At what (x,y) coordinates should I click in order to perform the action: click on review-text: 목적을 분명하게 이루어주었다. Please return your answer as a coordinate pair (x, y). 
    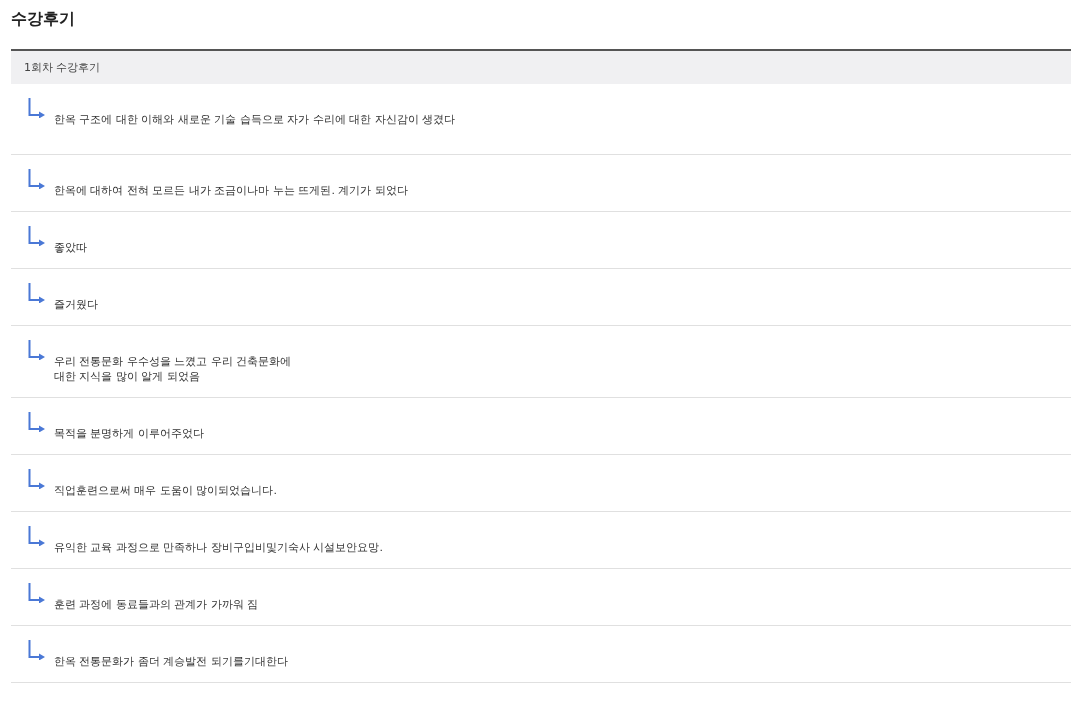
    Looking at the image, I should click on (129, 433).